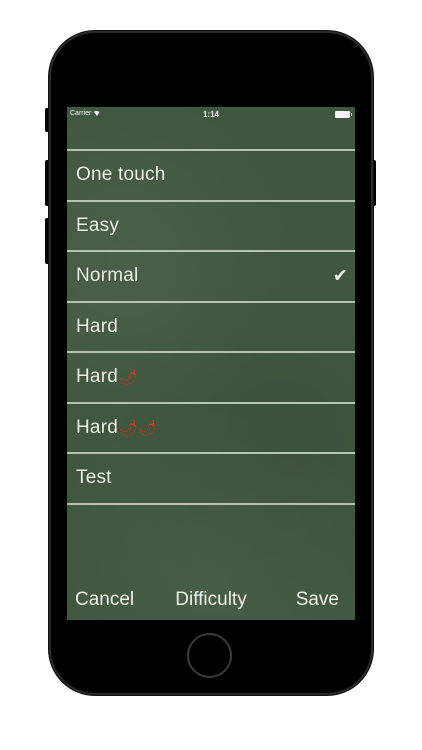 The width and height of the screenshot is (422, 750). Describe the element at coordinates (343, 114) in the screenshot. I see `battery-icon` at that location.